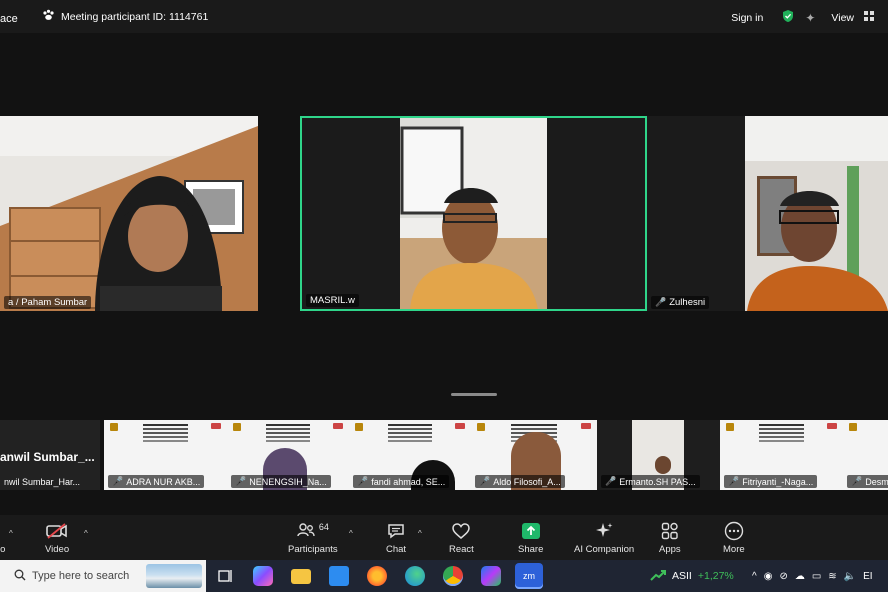  I want to click on search-placeholder: Type here to search, so click(81, 576).